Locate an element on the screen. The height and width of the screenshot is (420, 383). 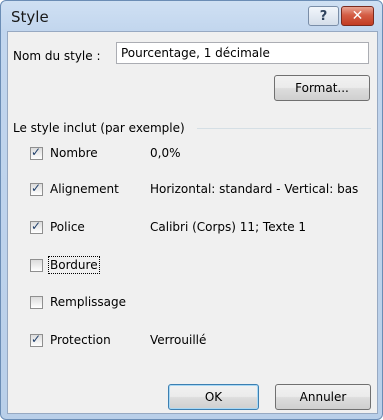
checkbox-row-protection: ✓ Protection is located at coordinates (70, 340).